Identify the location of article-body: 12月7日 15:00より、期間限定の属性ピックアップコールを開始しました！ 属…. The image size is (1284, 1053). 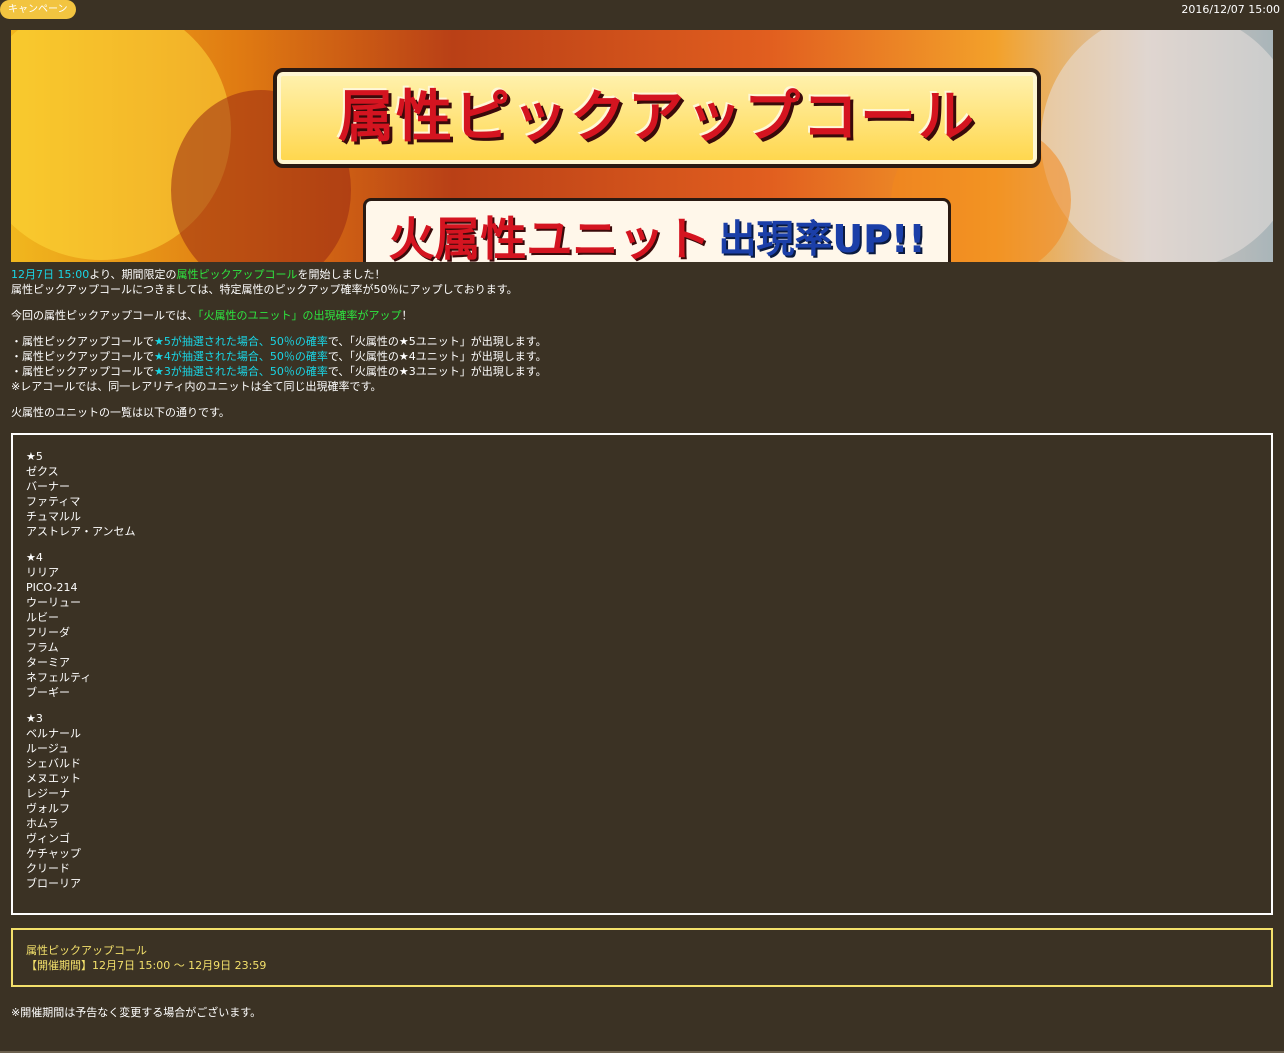
(642, 343).